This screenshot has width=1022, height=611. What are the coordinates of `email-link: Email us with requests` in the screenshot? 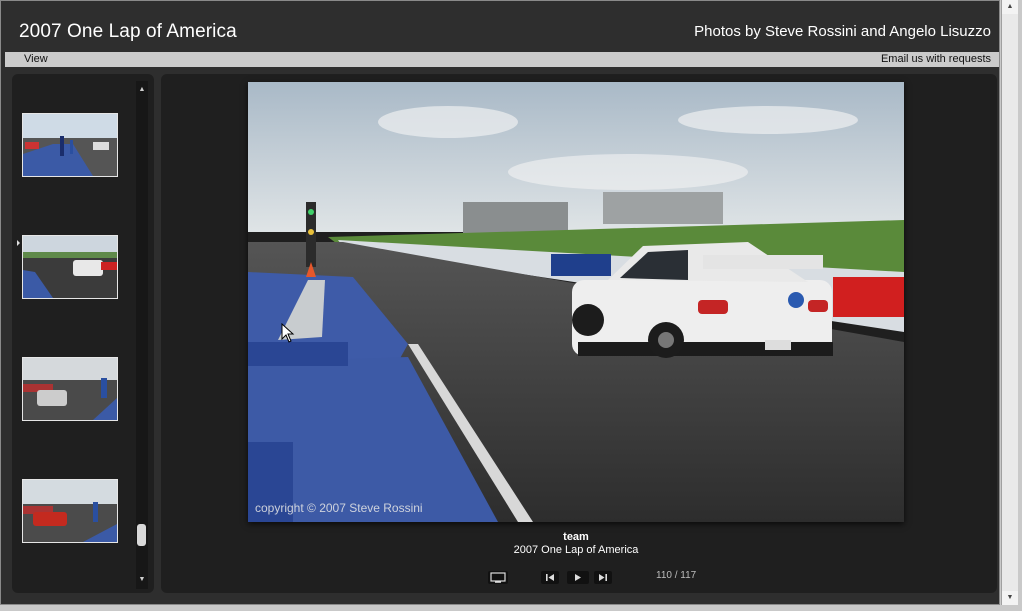 It's located at (936, 59).